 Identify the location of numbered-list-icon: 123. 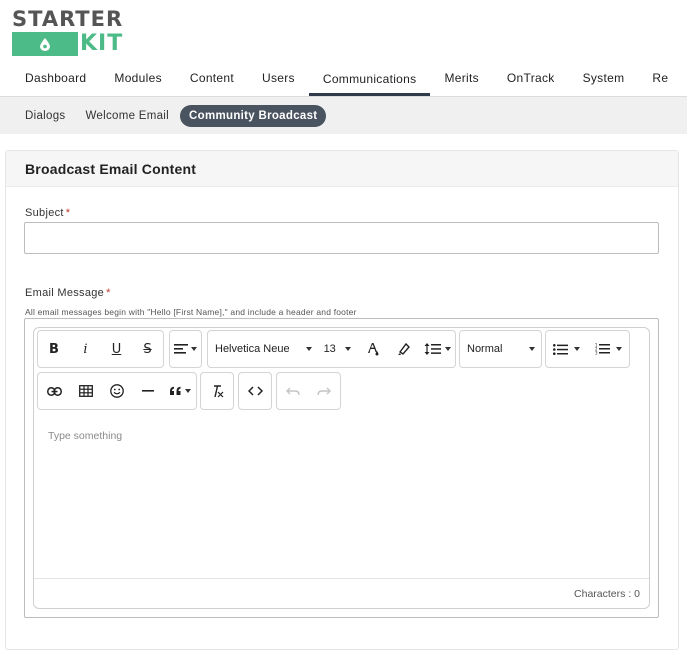
(609, 349).